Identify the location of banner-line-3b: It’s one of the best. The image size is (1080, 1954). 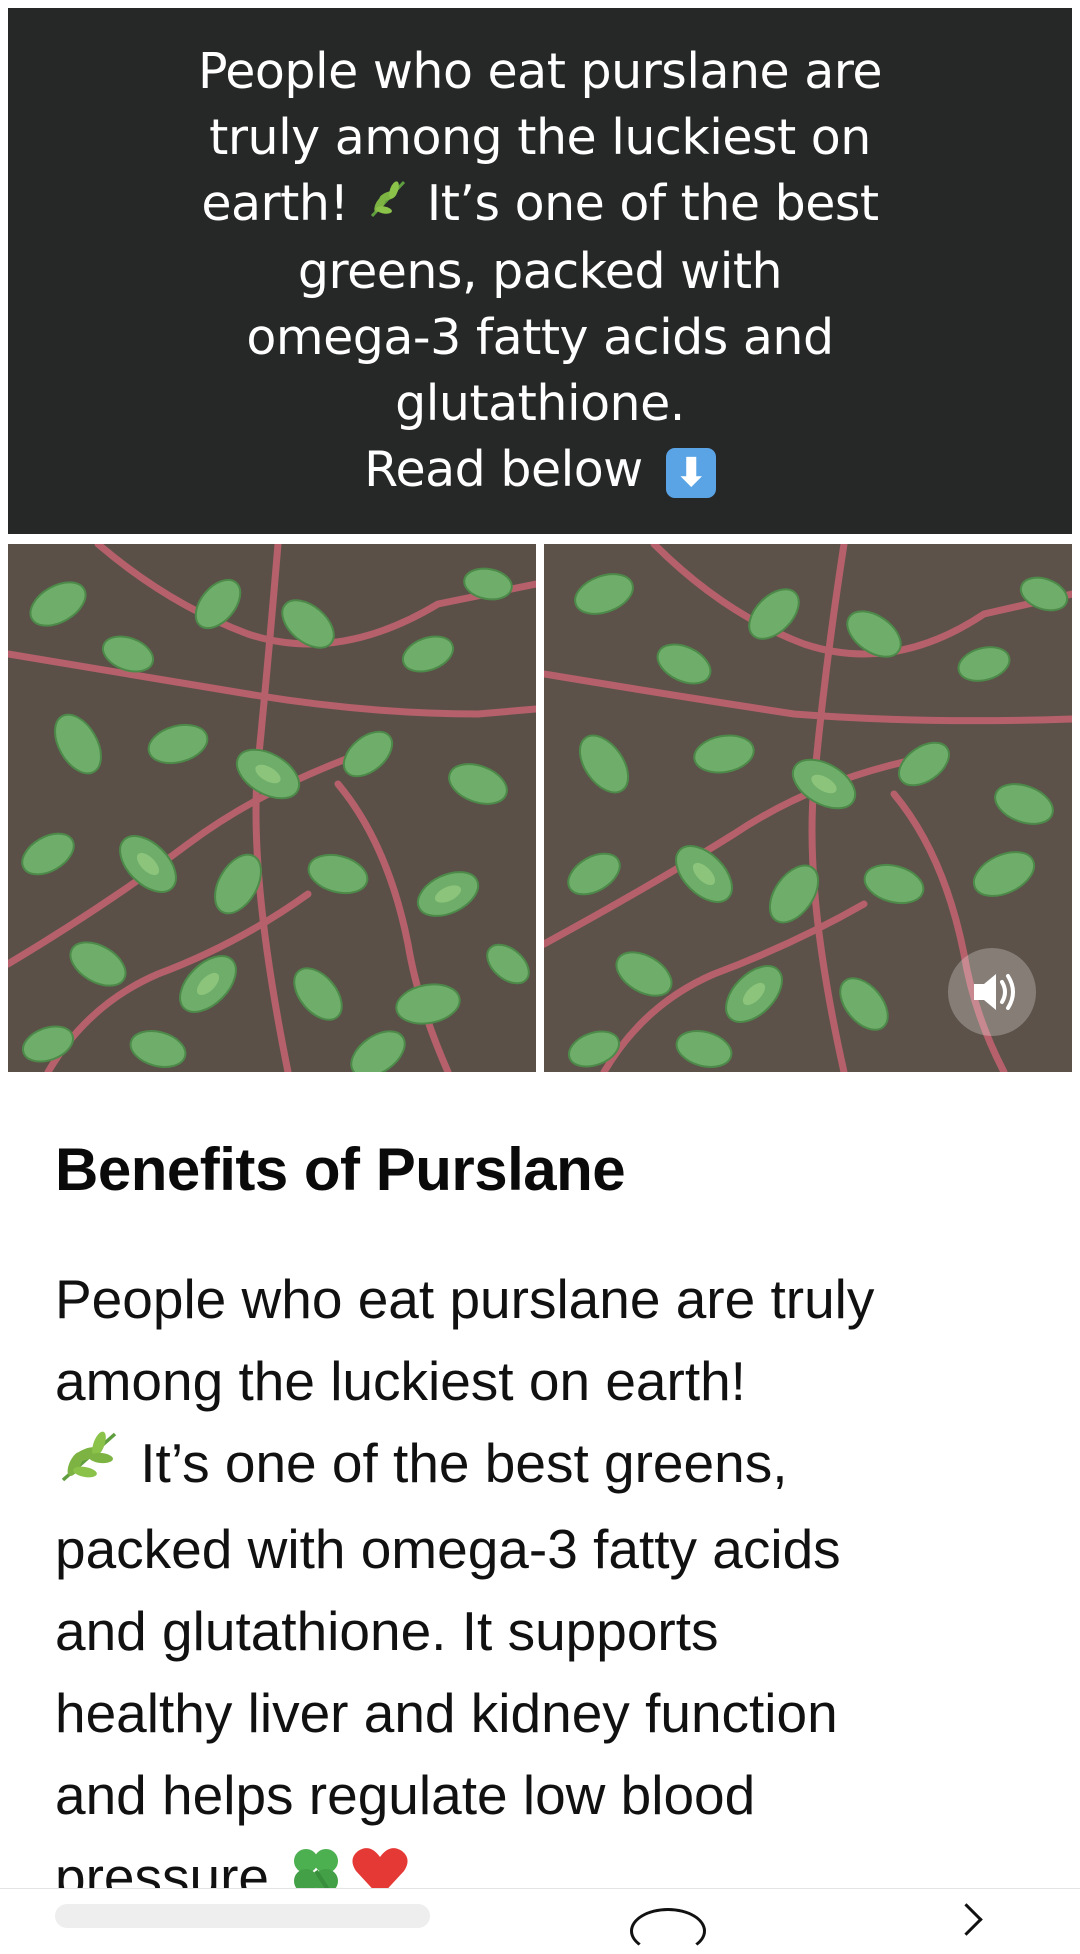
(652, 203).